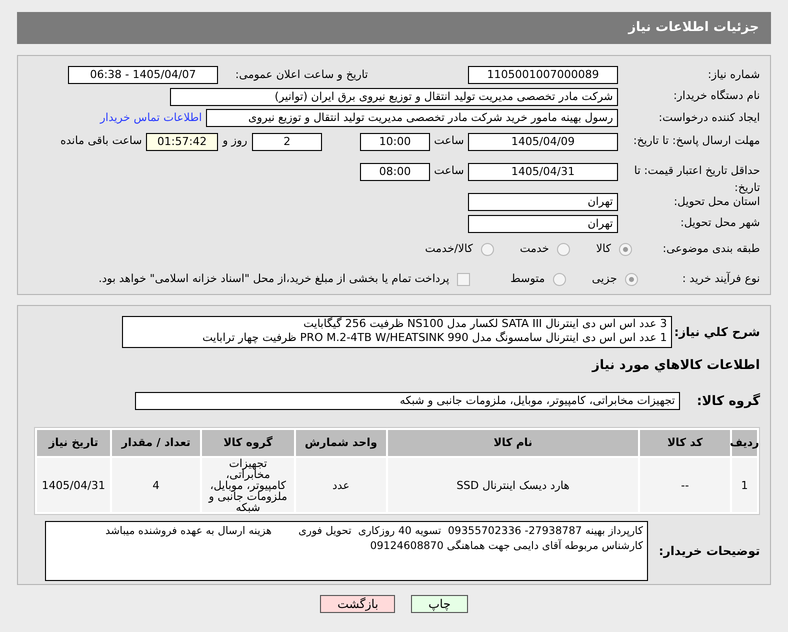 Image resolution: width=788 pixels, height=632 pixels. I want to click on column-header: تعداد / مقدار, so click(156, 443).